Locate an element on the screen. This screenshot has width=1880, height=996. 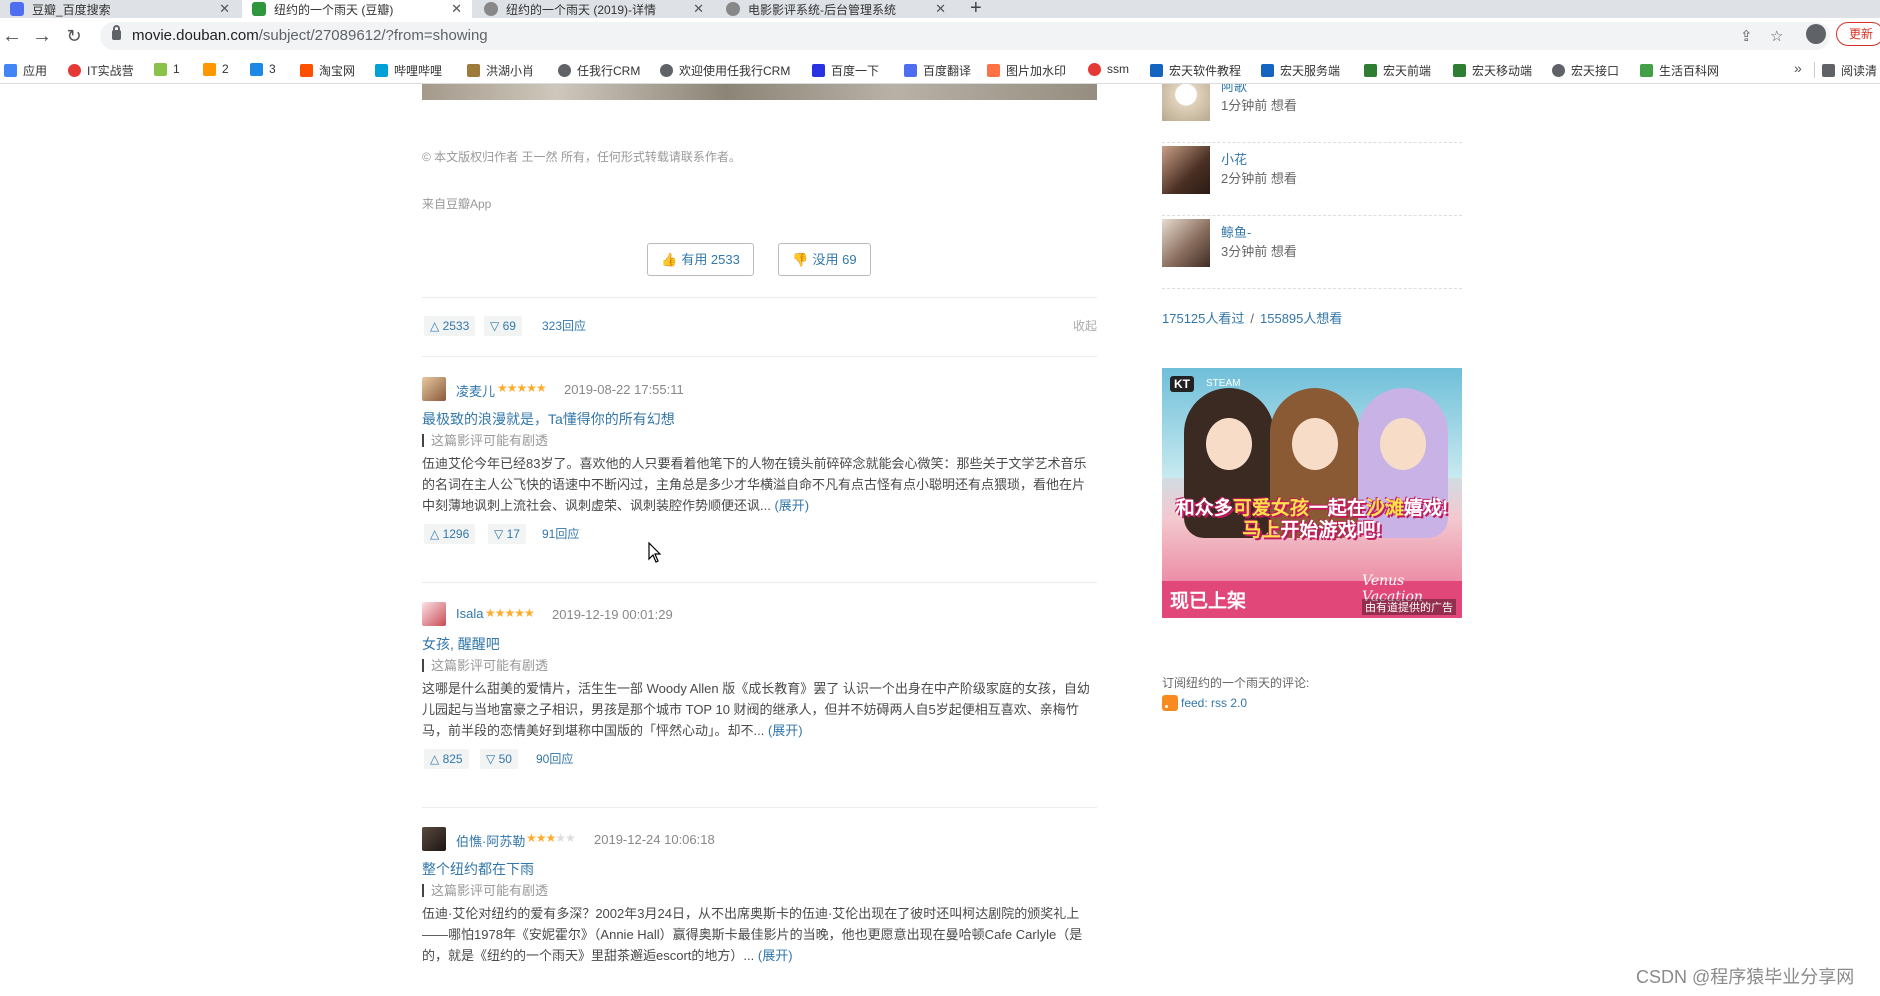
ad-now-available: 现已上架 is located at coordinates (1208, 601).